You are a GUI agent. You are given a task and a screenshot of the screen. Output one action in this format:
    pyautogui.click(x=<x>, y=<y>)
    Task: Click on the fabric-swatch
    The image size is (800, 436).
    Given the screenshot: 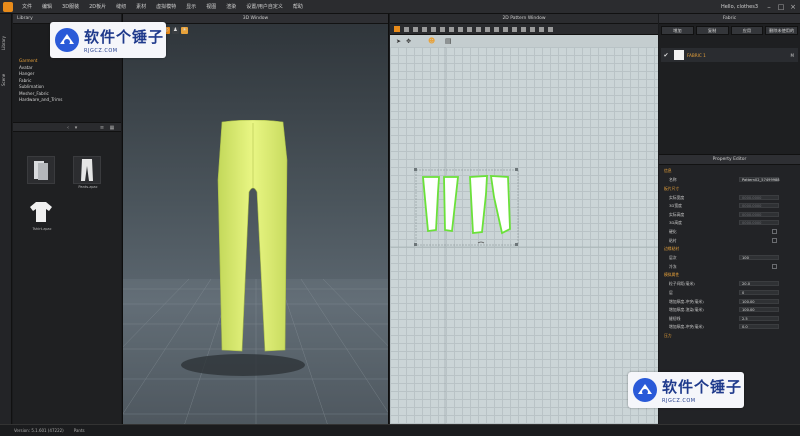 What is the action you would take?
    pyautogui.click(x=679, y=55)
    